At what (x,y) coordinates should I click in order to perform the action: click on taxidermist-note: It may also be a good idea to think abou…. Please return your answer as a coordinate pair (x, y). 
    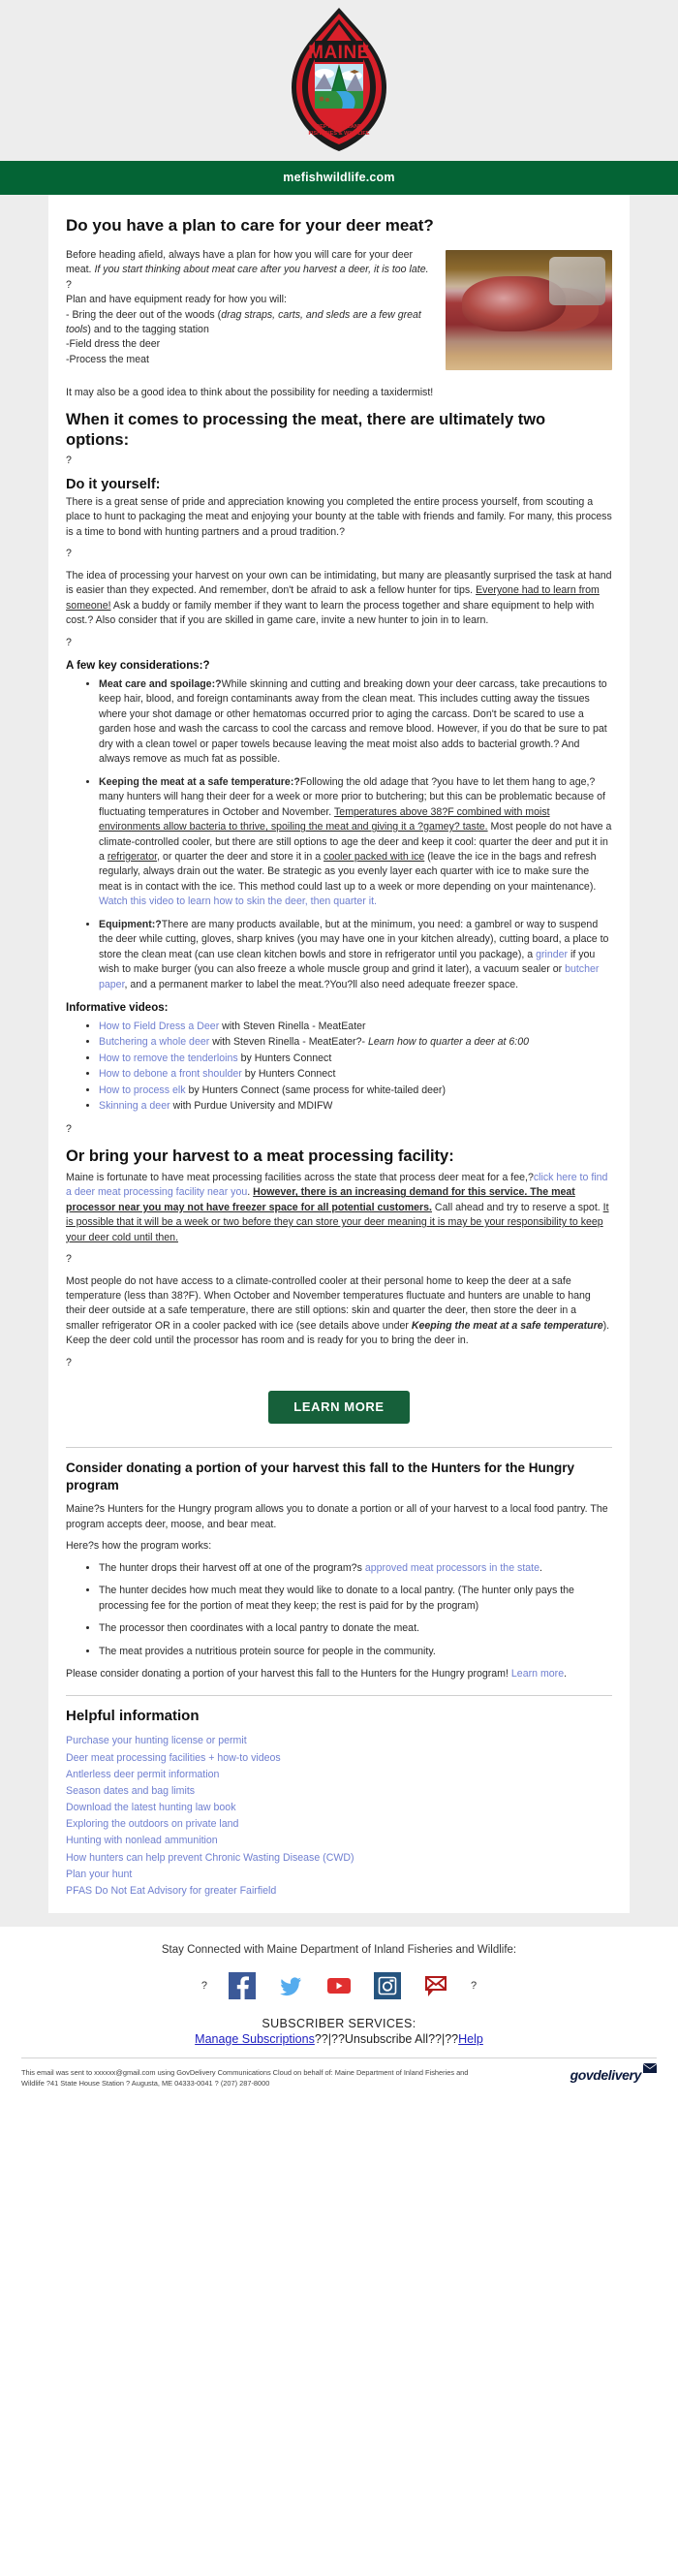
    Looking at the image, I should click on (250, 392).